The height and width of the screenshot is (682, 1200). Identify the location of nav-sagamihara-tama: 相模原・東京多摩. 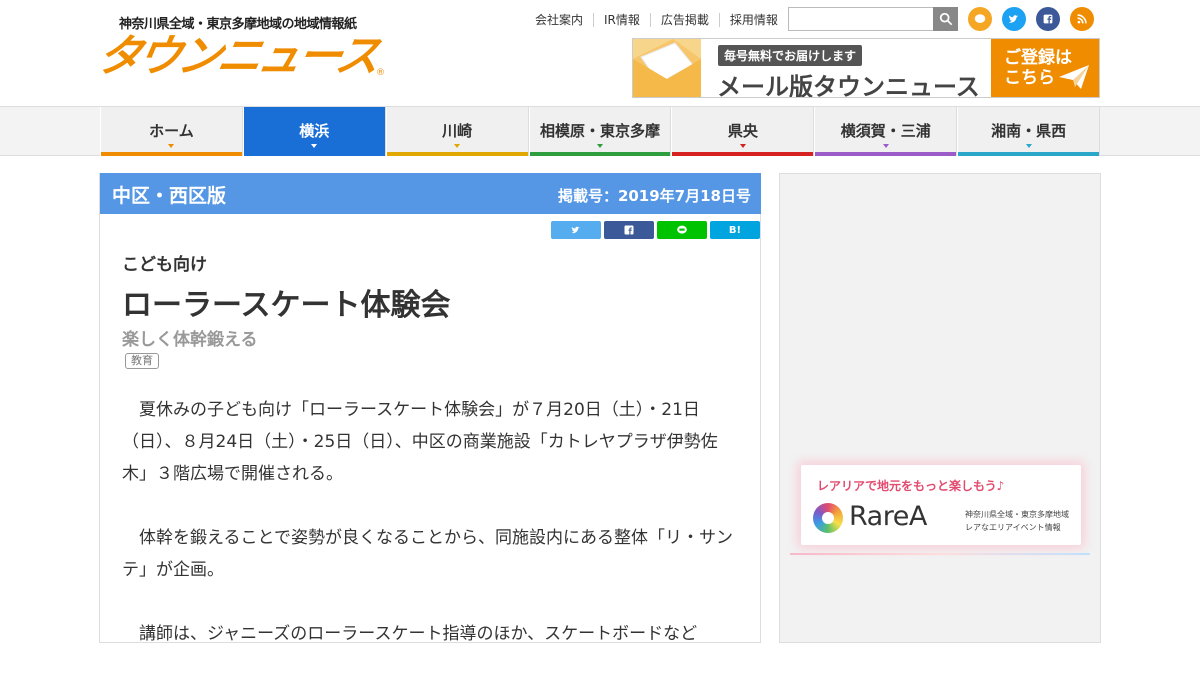
(600, 131).